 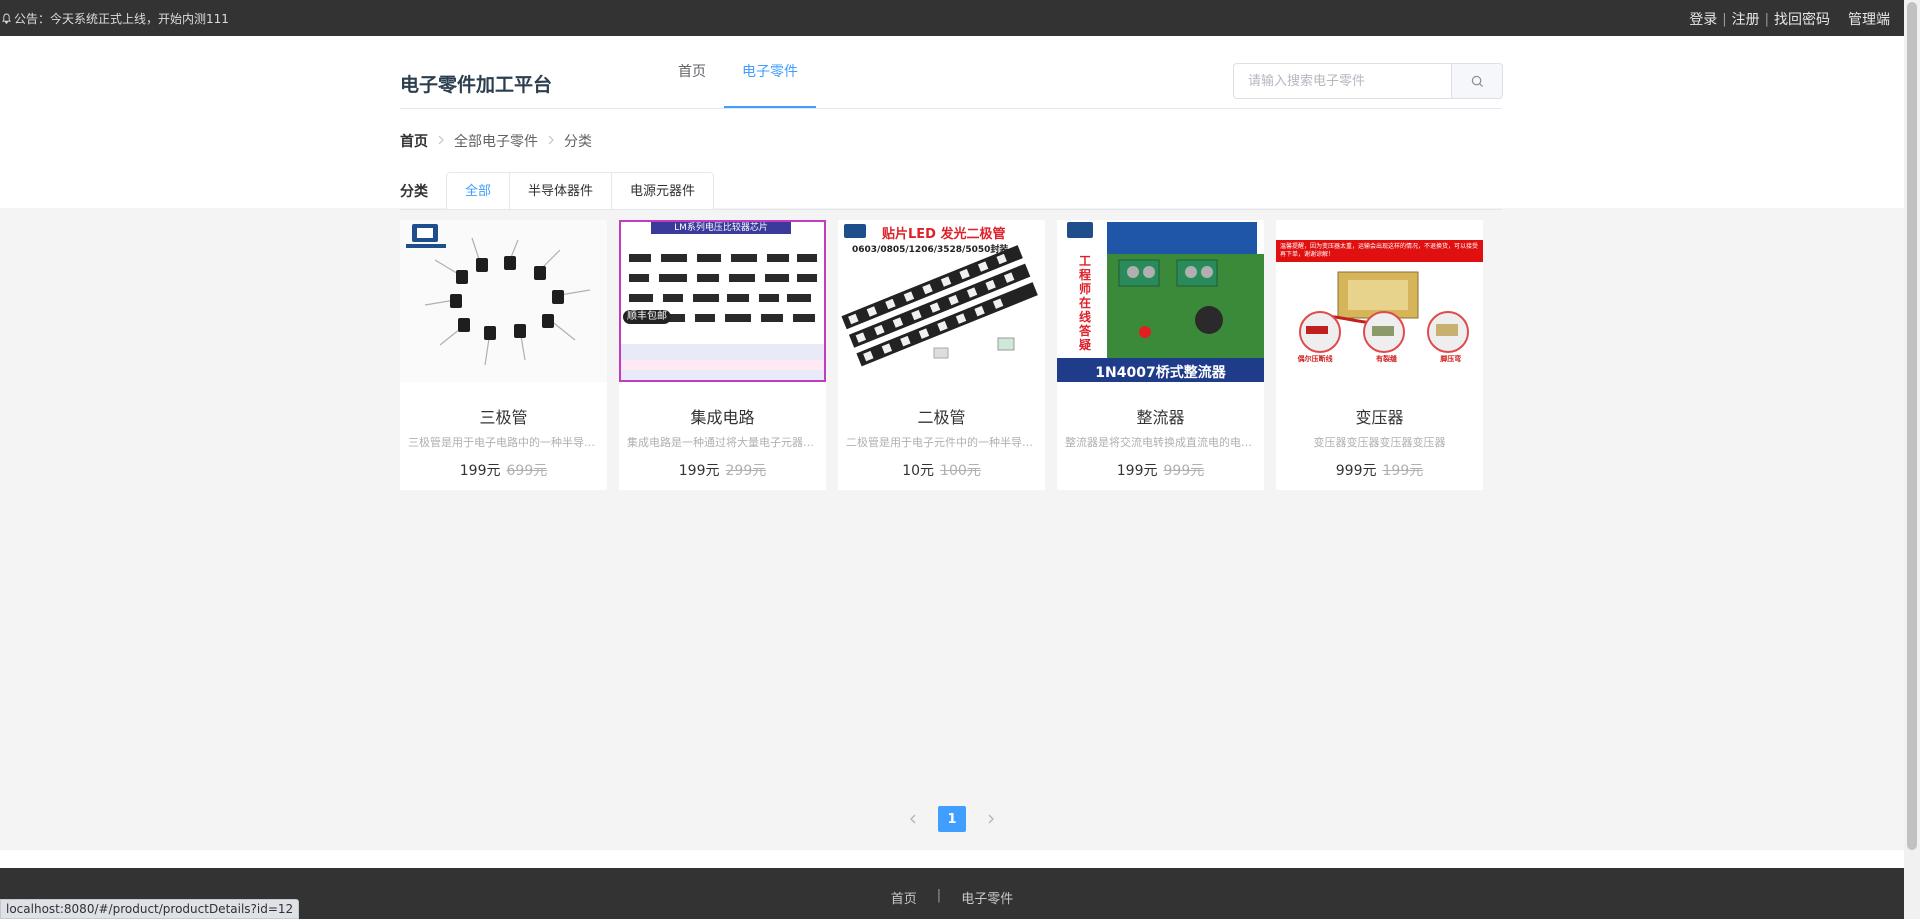 I want to click on breadcrumb: 首页 全部电子零件 分类, so click(x=496, y=141).